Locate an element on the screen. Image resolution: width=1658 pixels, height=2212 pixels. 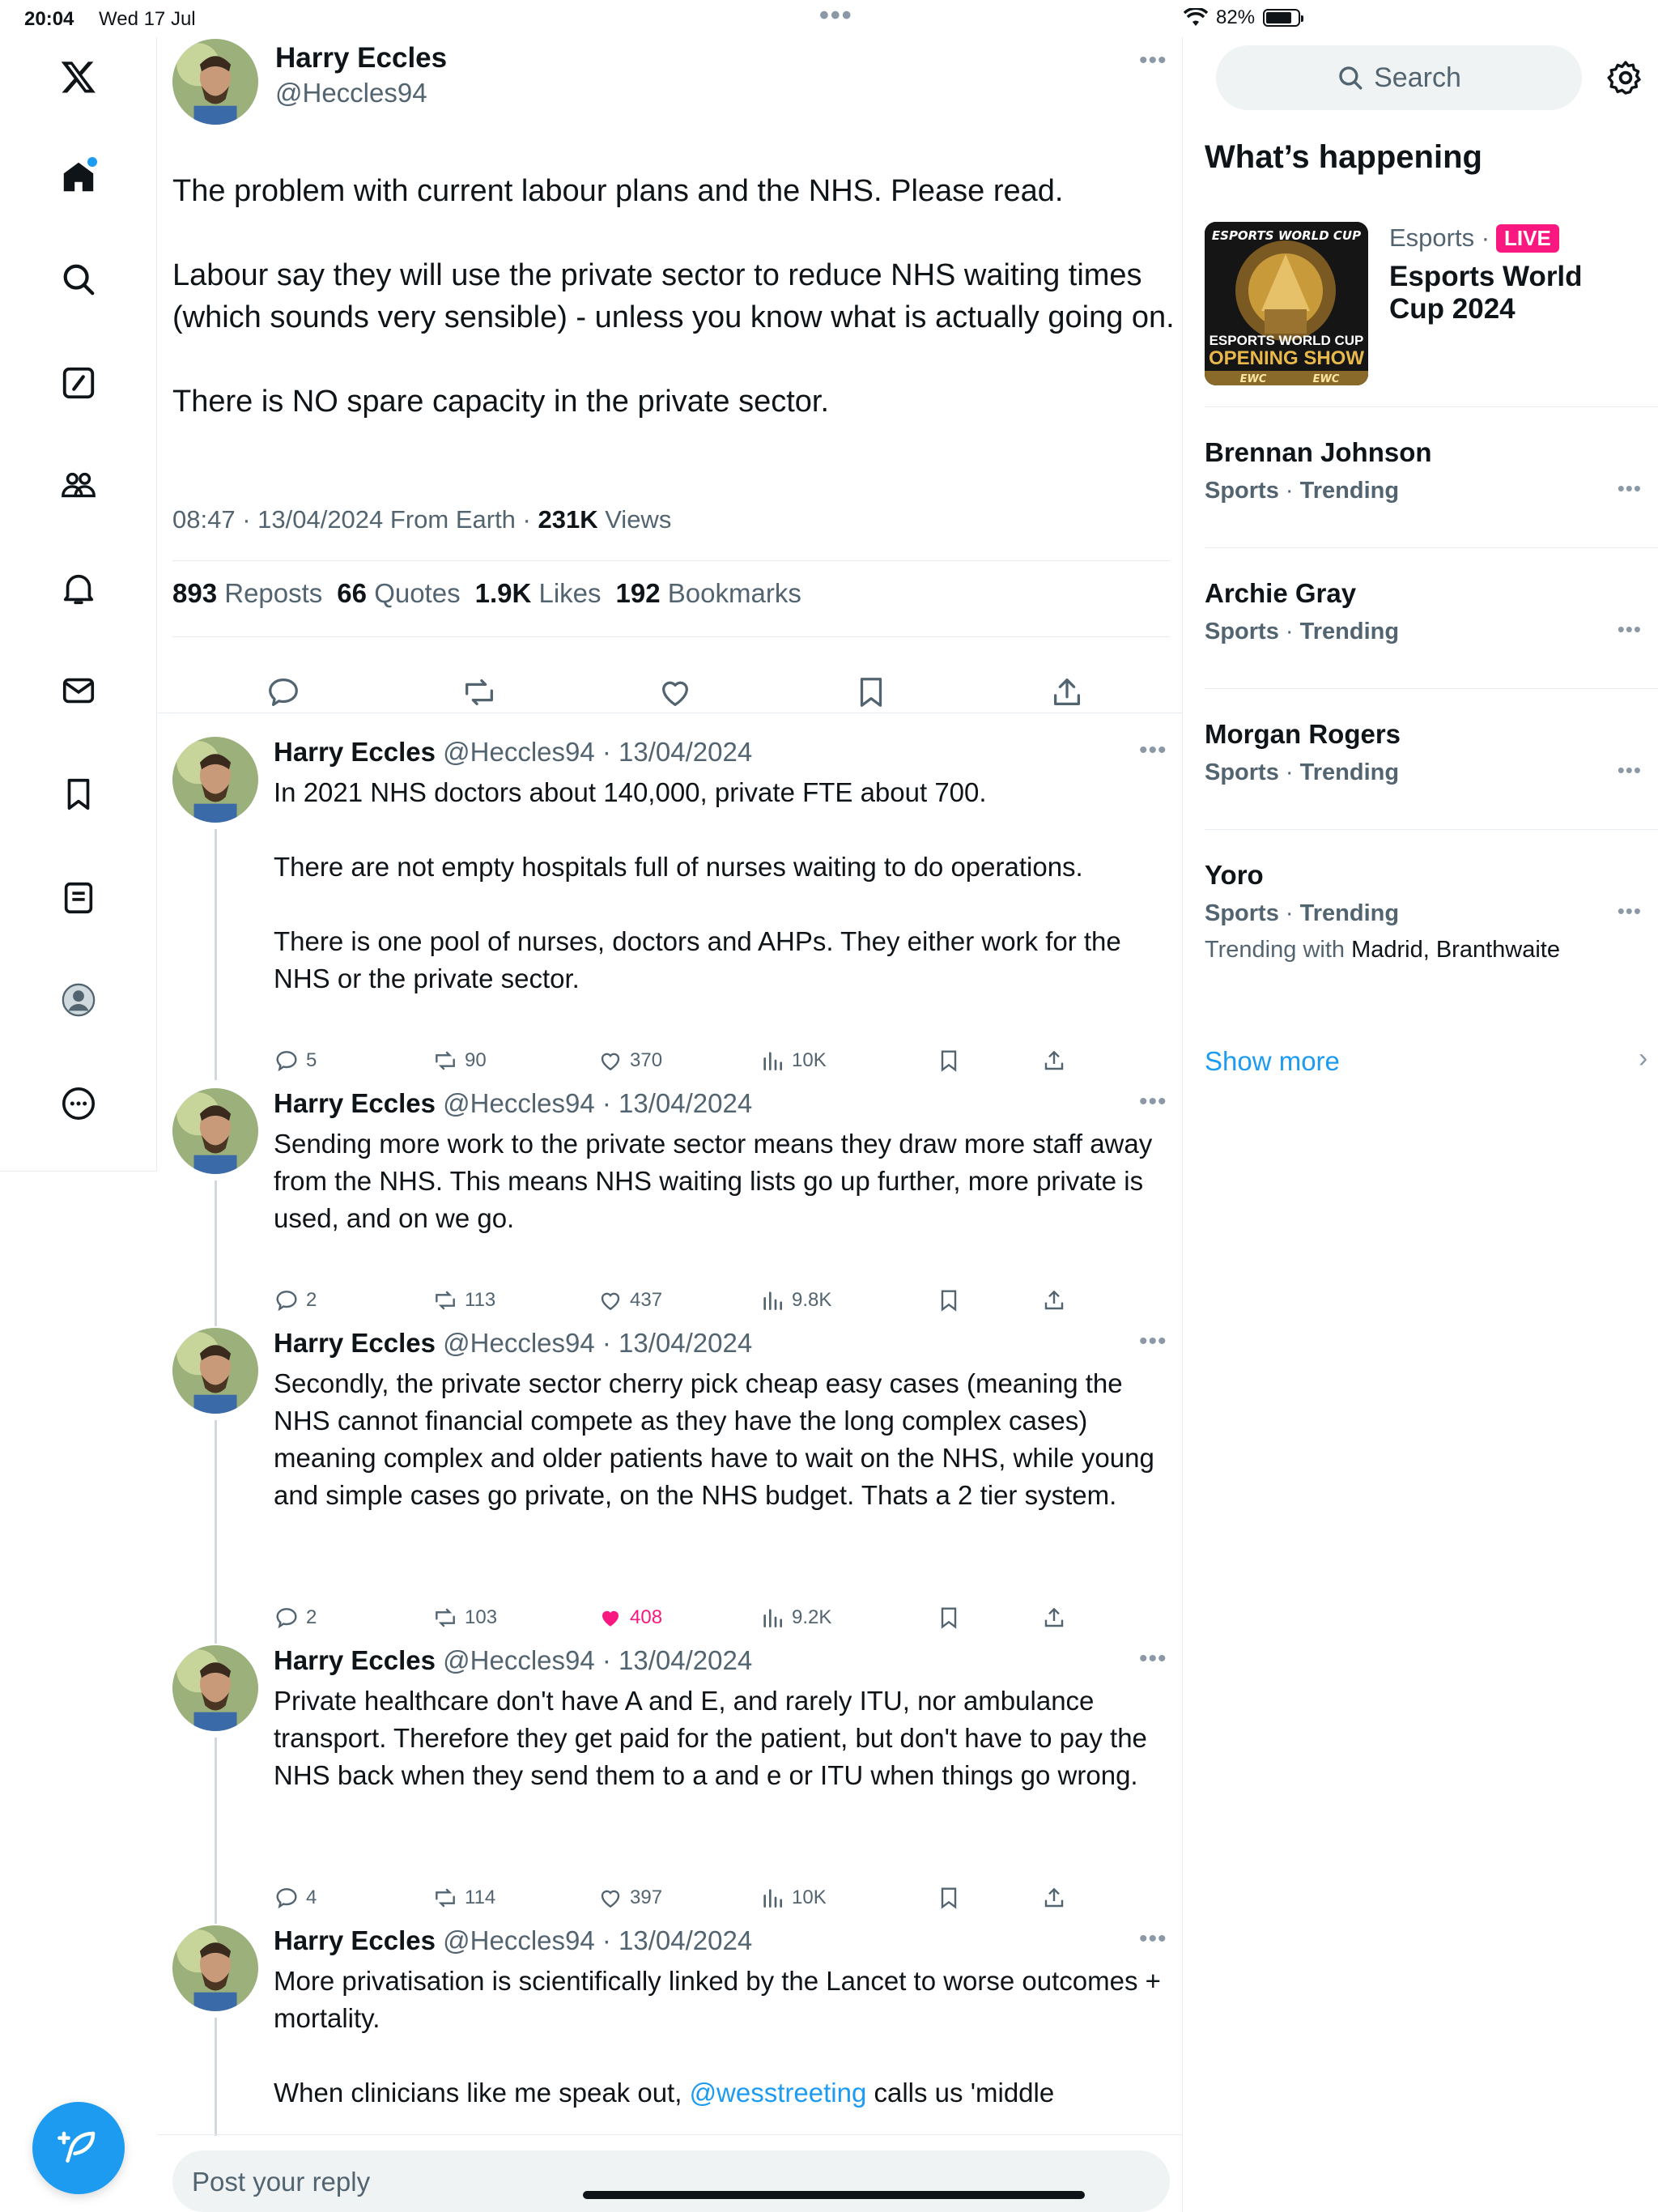
reply-count: 5 is located at coordinates (295, 1061).